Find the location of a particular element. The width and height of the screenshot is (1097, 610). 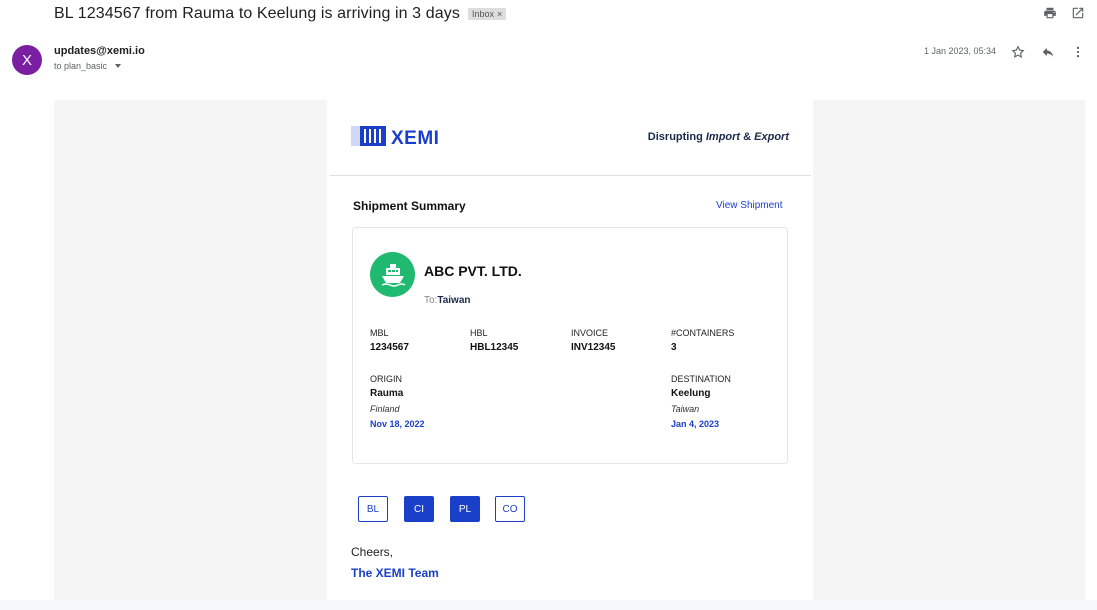

company-name: ABC PVT. LTD. is located at coordinates (473, 271).